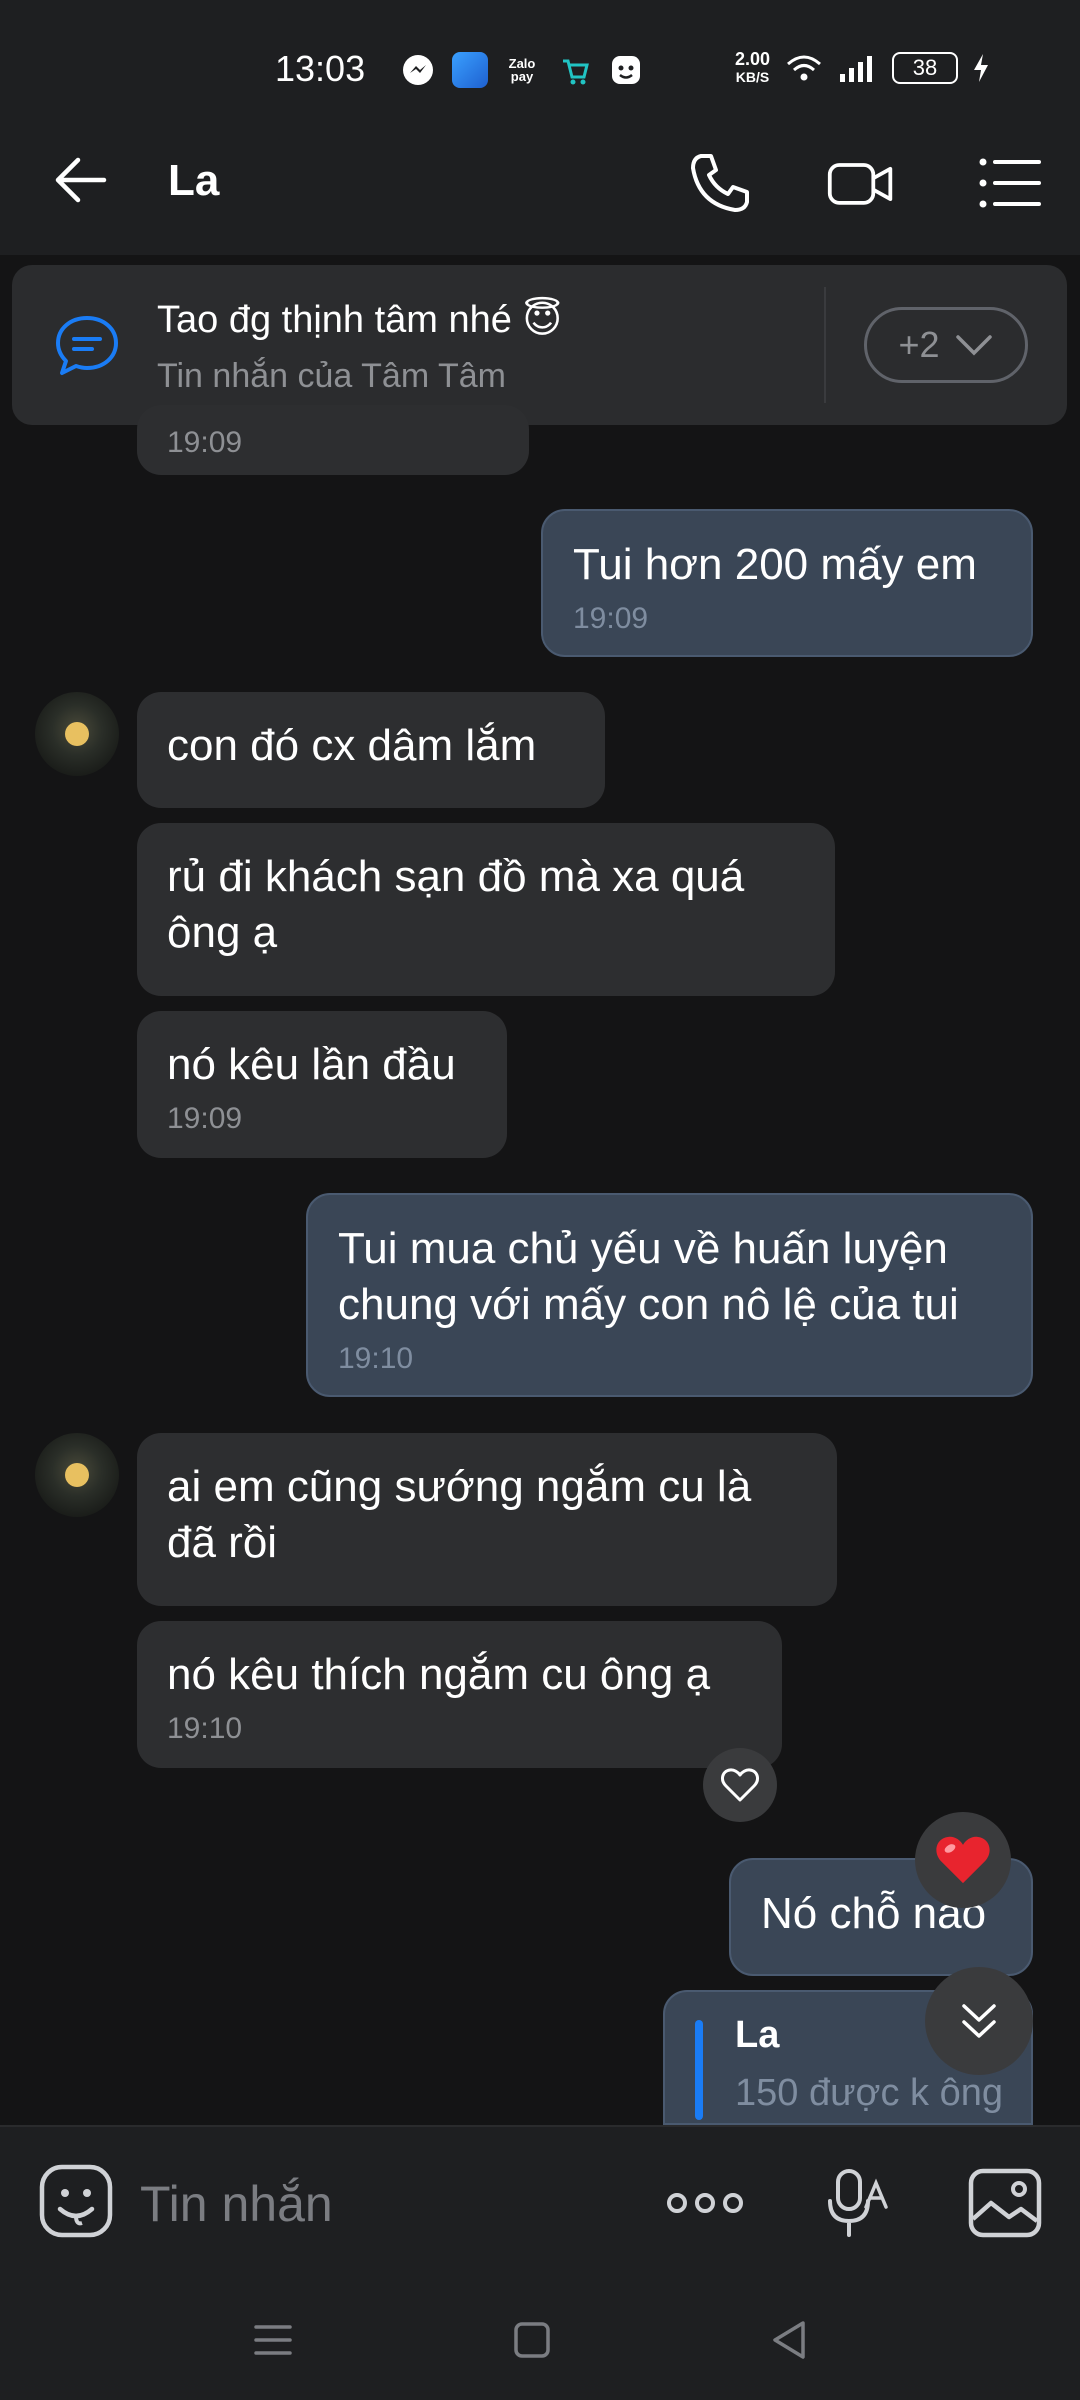 The width and height of the screenshot is (1080, 2400). Describe the element at coordinates (439, 1674) in the screenshot. I see `message-text: nó kêu thích ngắm cu ông ạ` at that location.